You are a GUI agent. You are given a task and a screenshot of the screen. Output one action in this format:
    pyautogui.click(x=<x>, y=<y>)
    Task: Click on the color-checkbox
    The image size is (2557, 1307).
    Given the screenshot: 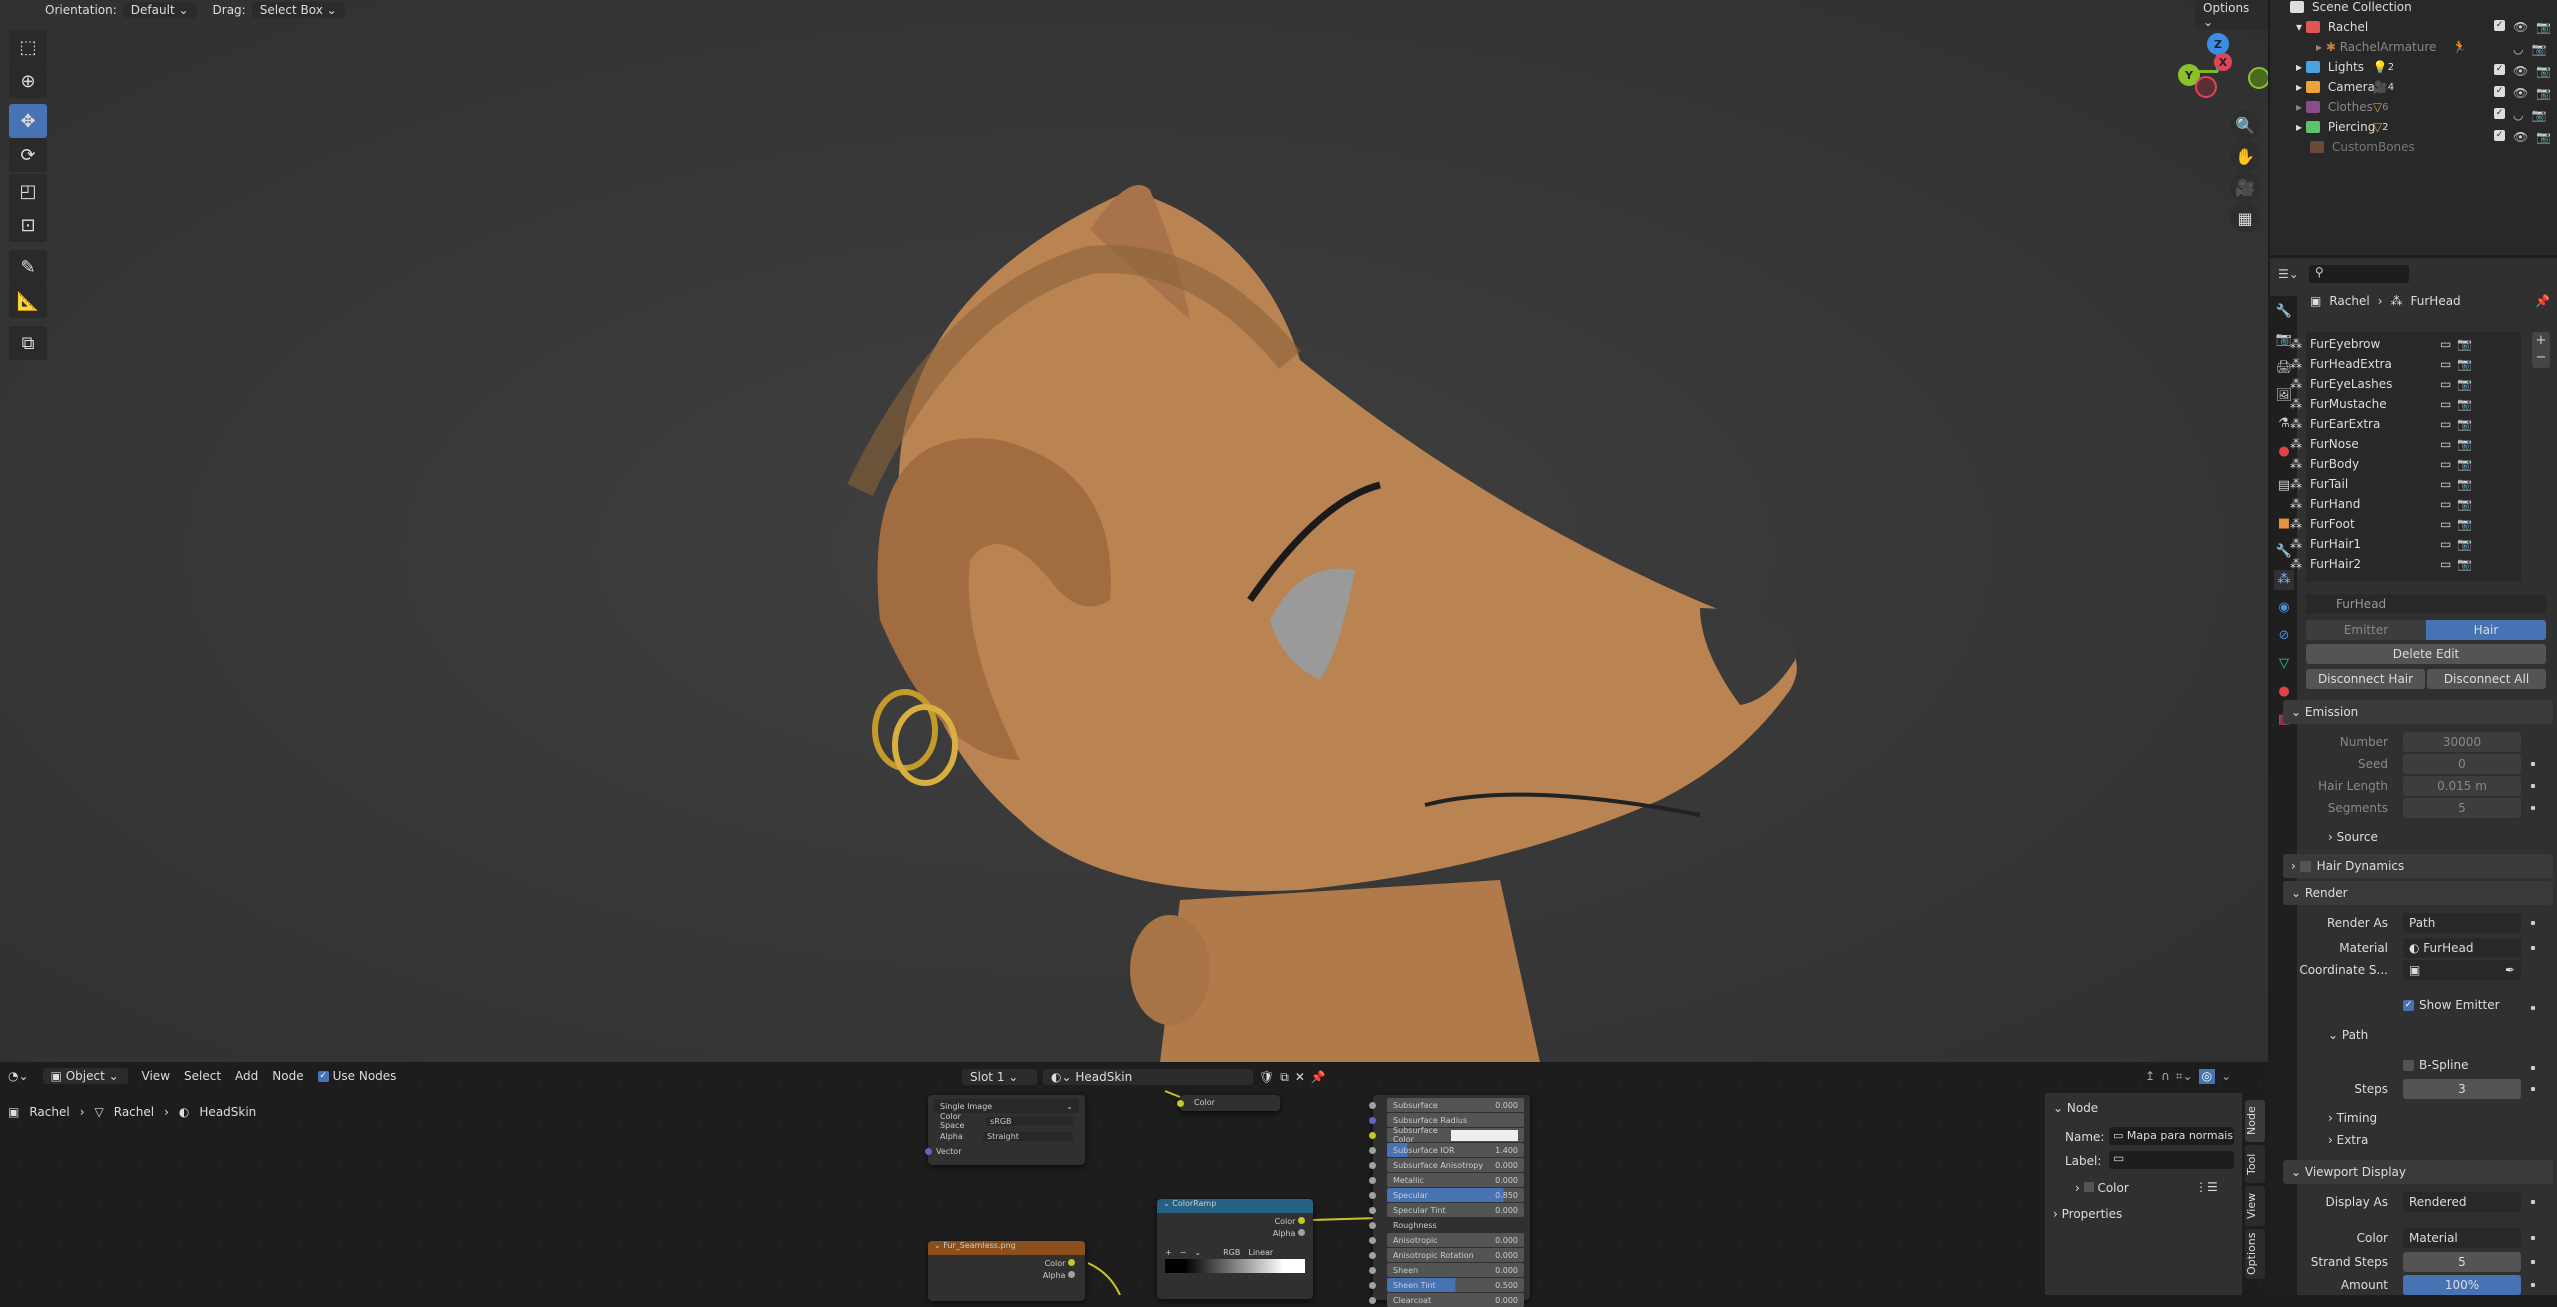 What is the action you would take?
    pyautogui.click(x=2088, y=1187)
    